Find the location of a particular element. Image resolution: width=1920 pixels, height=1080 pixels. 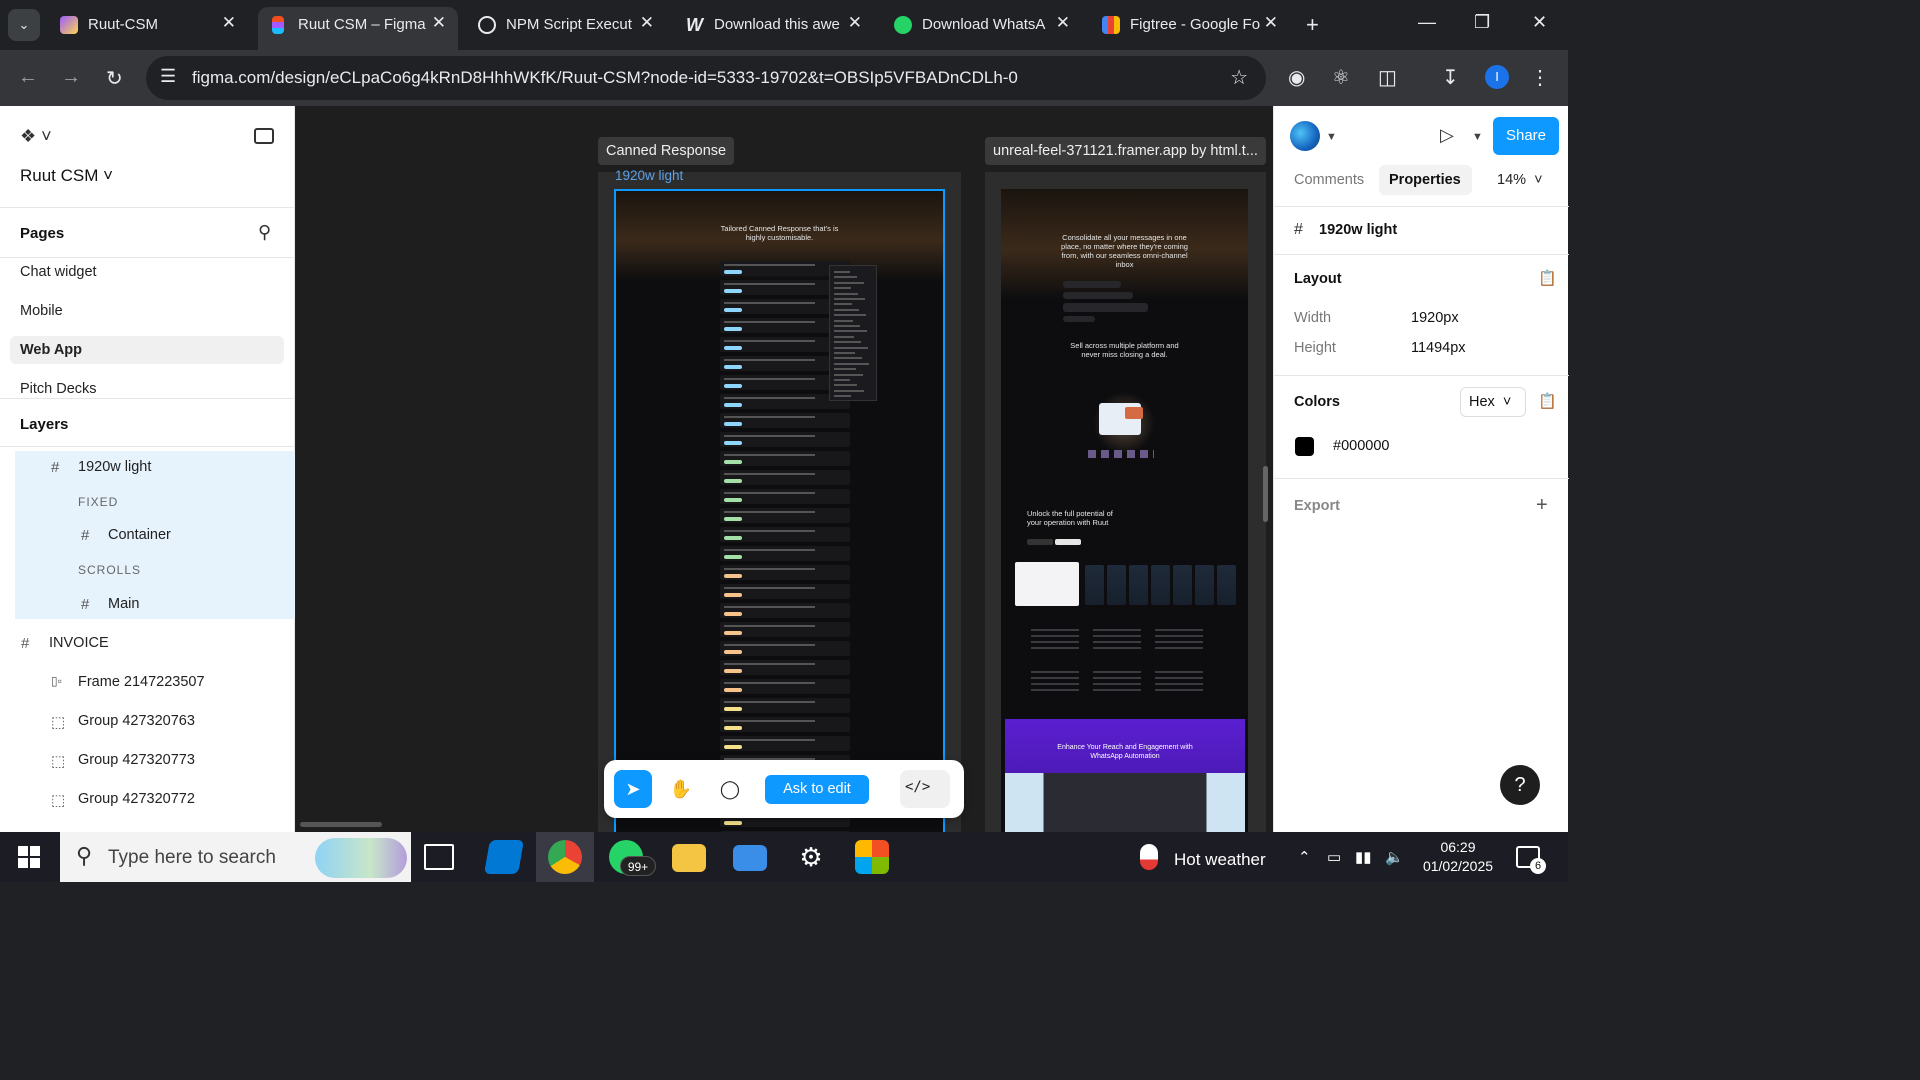

tab-figtree: Figtree - Google Fo ✕ is located at coordinates (1190, 25).